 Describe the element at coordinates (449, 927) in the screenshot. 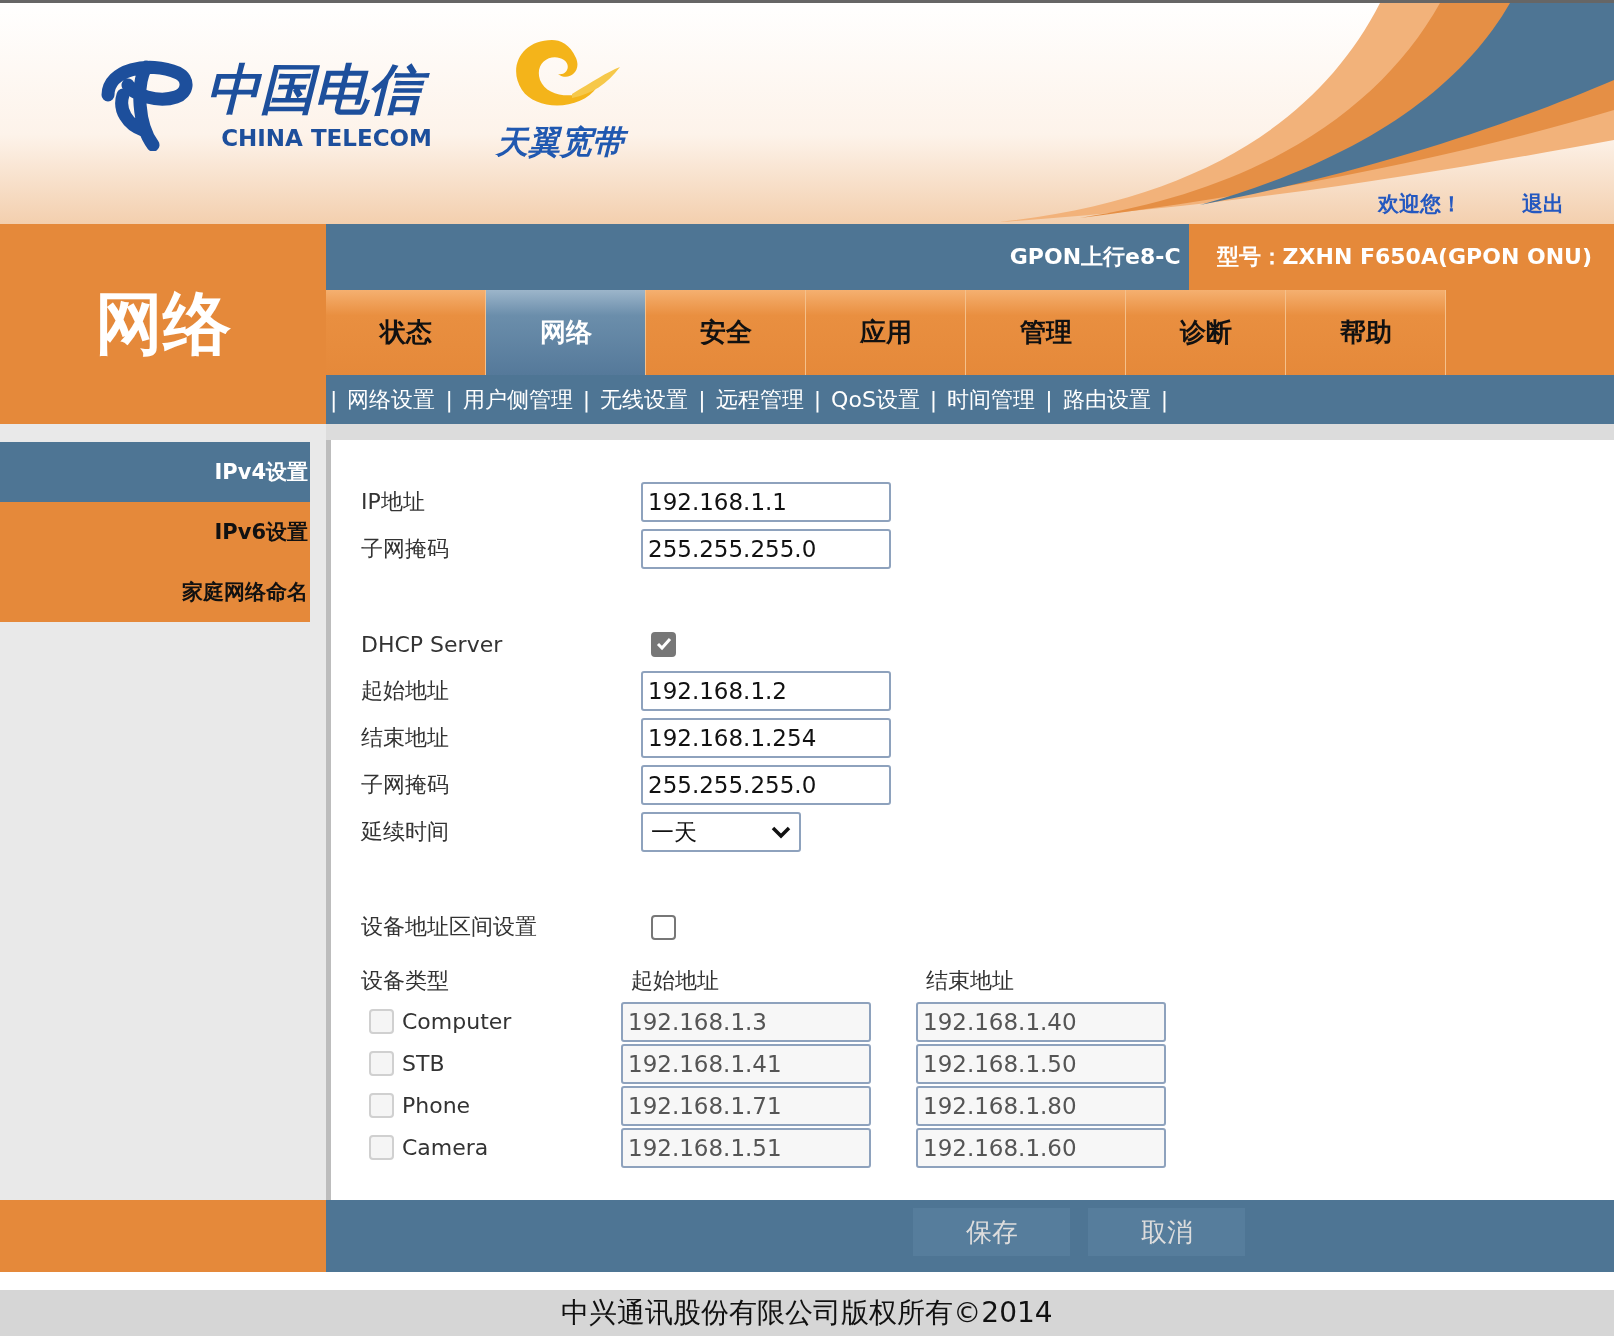

I see `field-label: 设备地址区间设置` at that location.